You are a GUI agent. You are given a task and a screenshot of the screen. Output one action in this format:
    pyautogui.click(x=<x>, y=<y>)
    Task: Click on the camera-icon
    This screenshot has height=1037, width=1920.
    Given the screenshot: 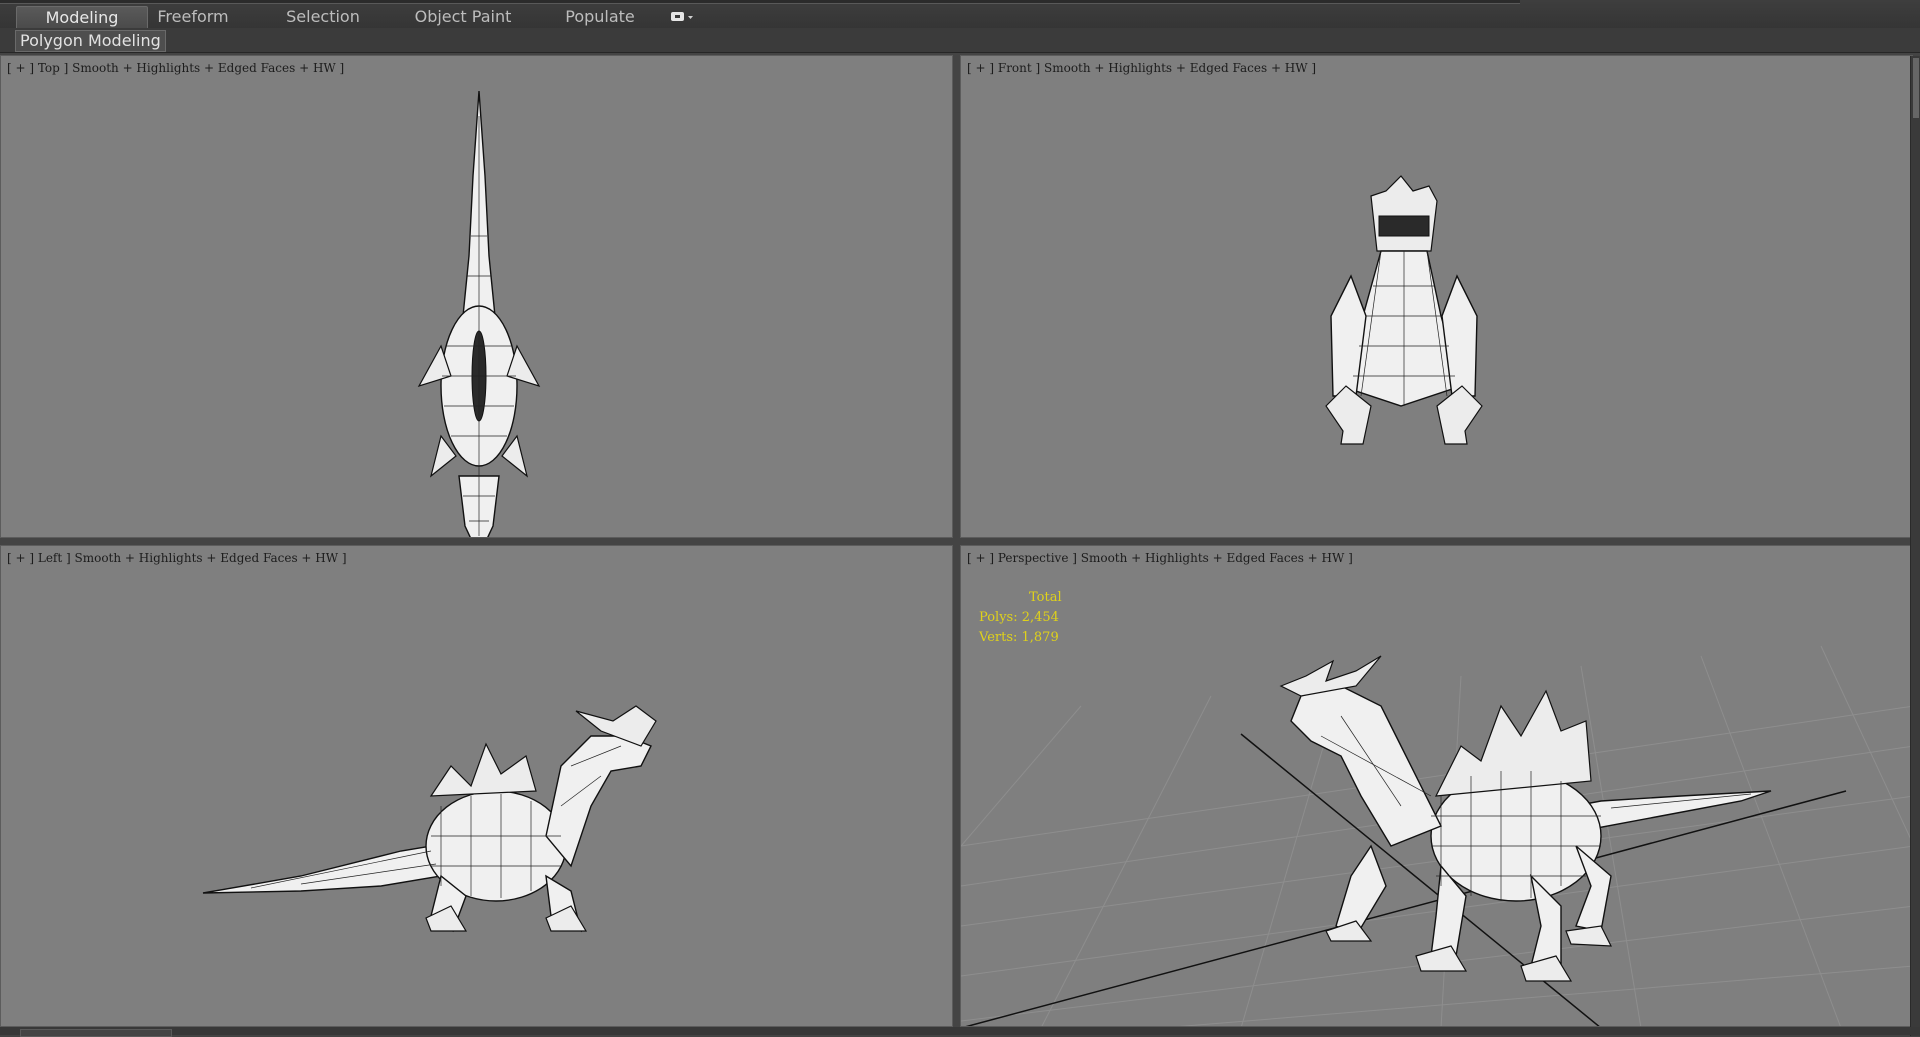 What is the action you would take?
    pyautogui.click(x=682, y=16)
    